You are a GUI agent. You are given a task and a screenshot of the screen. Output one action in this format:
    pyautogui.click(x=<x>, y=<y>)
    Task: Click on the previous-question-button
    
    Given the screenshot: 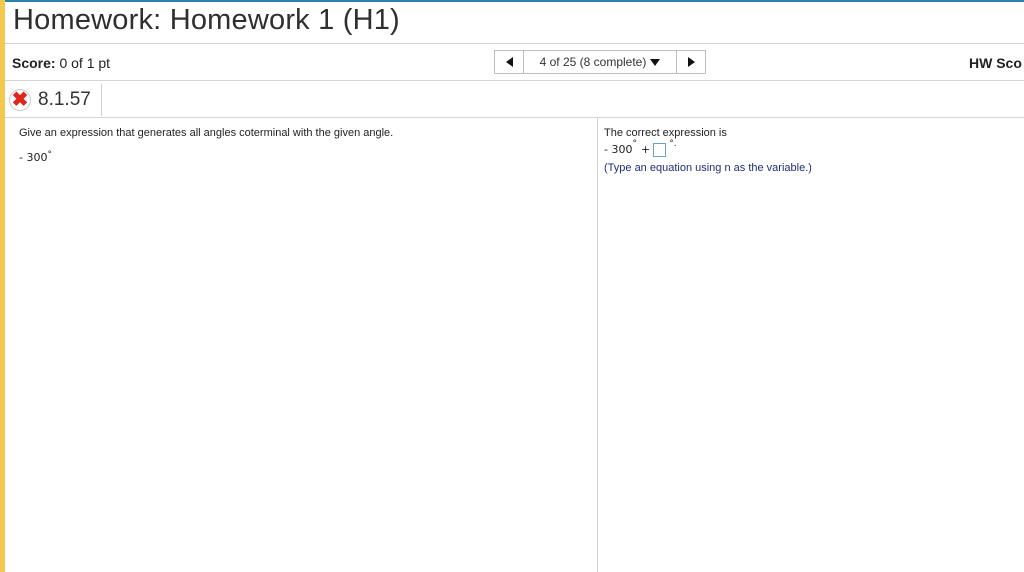 What is the action you would take?
    pyautogui.click(x=509, y=62)
    